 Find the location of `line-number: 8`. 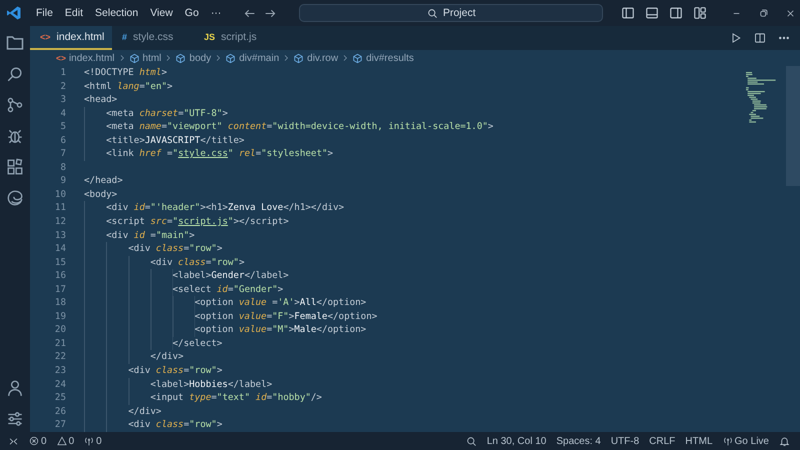

line-number: 8 is located at coordinates (62, 167).